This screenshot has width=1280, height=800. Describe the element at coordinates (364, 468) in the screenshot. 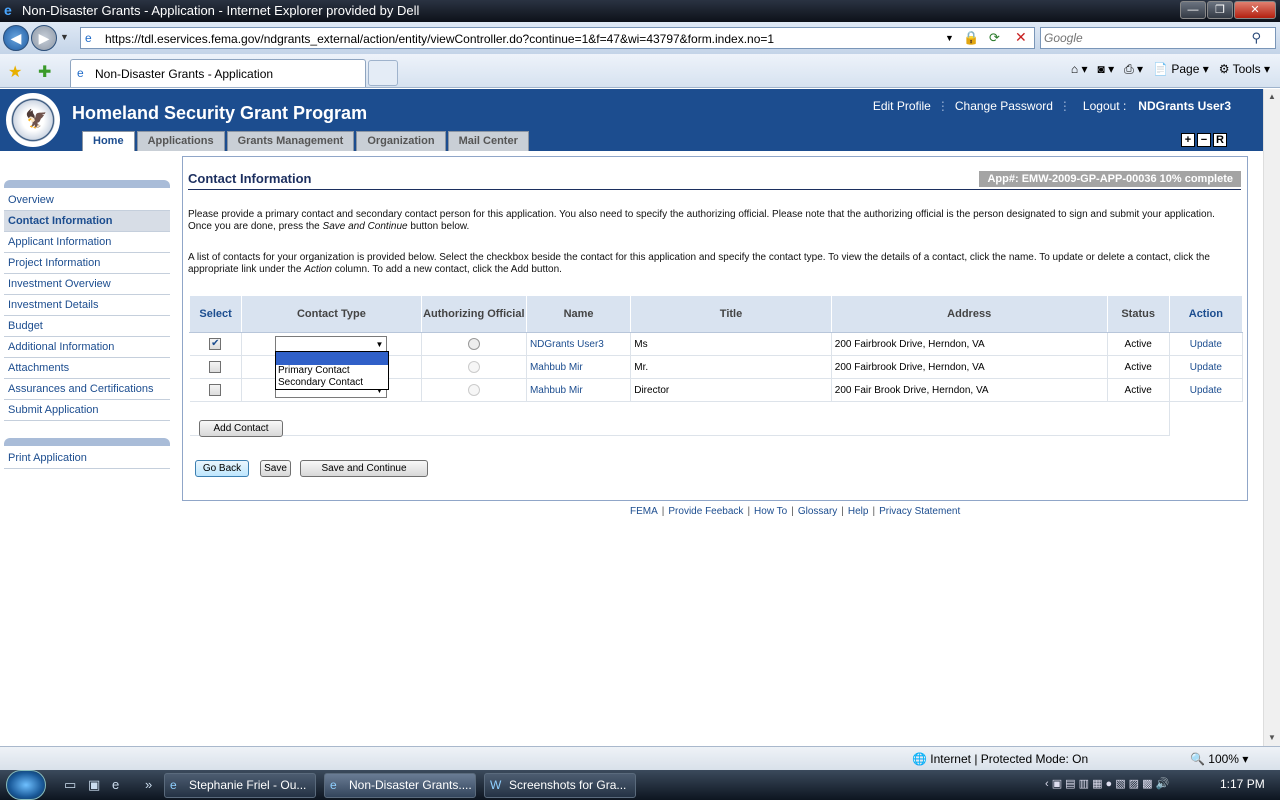

I see `save-and-continue-button: Save and Continue` at that location.